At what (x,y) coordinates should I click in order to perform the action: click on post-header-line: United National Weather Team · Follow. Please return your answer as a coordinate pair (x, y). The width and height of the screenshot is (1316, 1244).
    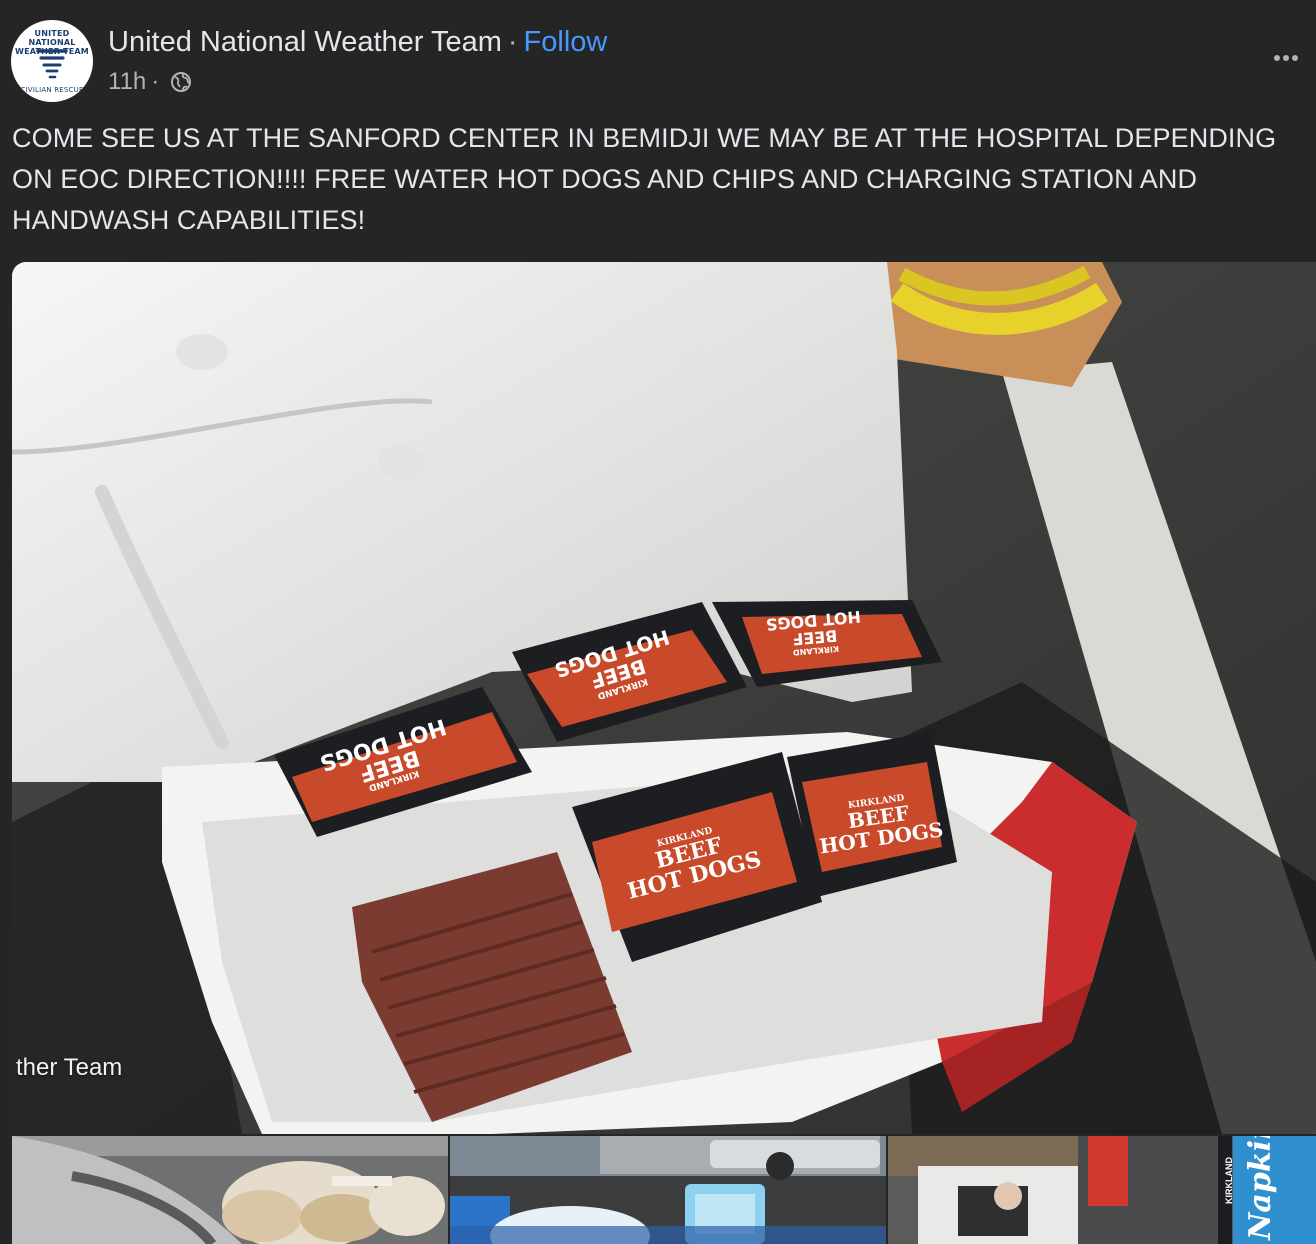
    Looking at the image, I should click on (357, 42).